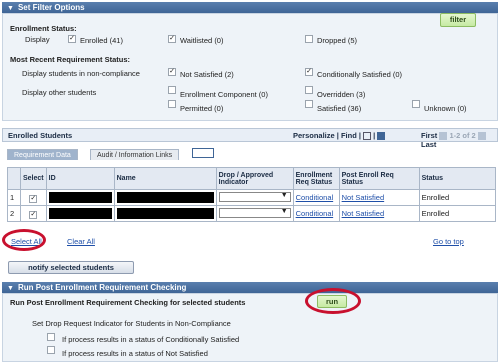 The image size is (500, 364). Describe the element at coordinates (481, 136) in the screenshot. I see `next-arrow-icon` at that location.